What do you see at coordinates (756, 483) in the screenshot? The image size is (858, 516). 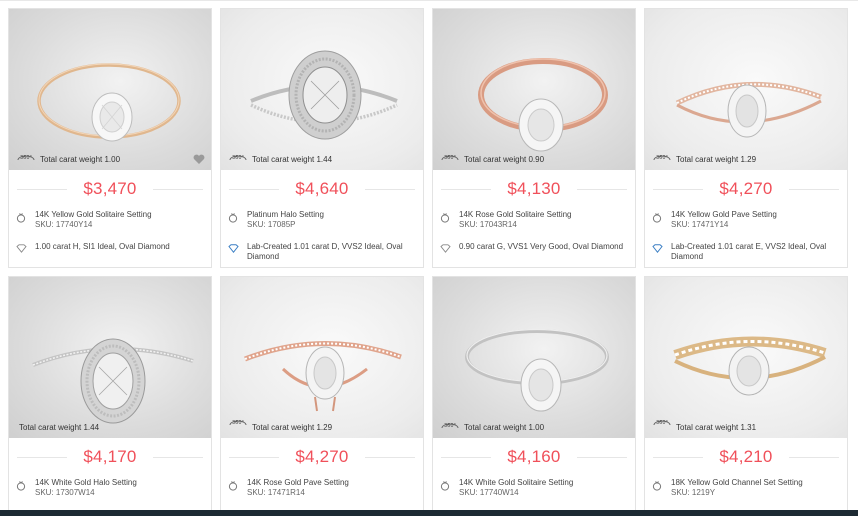 I see `setting-name: 18K Yellow Gold Channel Set Setting` at bounding box center [756, 483].